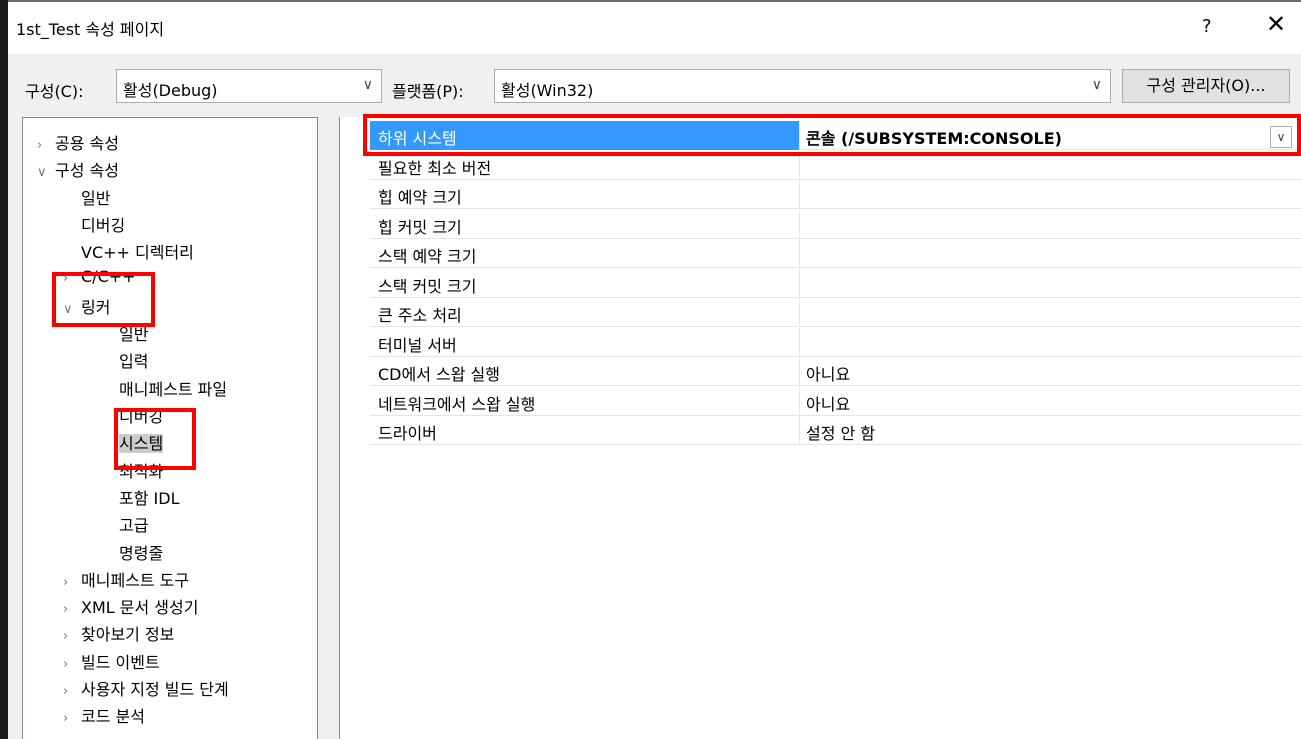 The image size is (1301, 739). I want to click on property-row: 하위 시스템 콘솔 (/SUBSYSTEM:CONSOLE), so click(835, 135).